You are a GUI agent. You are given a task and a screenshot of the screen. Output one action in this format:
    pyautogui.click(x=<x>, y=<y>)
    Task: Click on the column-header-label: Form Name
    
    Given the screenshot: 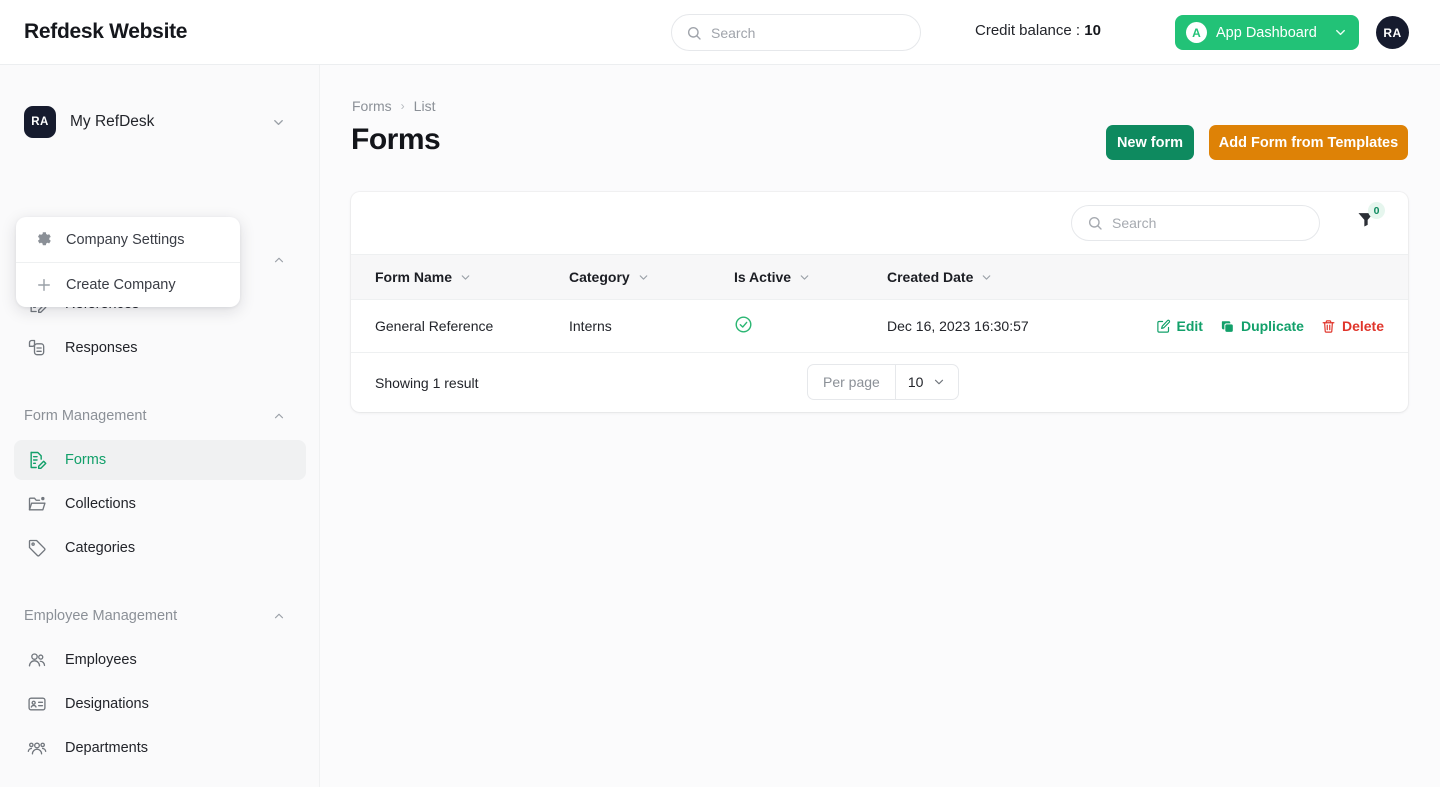 What is the action you would take?
    pyautogui.click(x=414, y=277)
    